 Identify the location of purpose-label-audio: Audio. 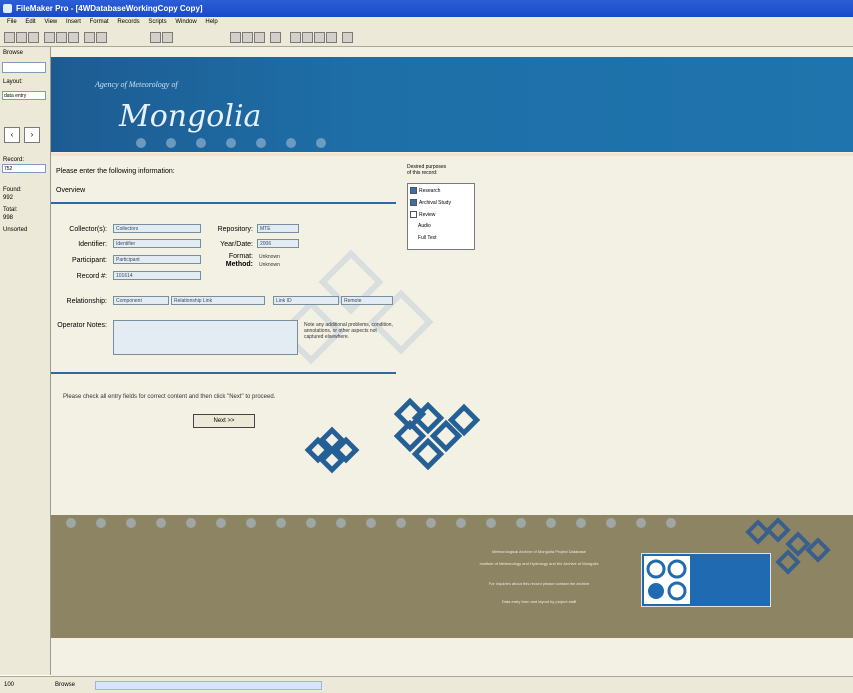
(424, 226).